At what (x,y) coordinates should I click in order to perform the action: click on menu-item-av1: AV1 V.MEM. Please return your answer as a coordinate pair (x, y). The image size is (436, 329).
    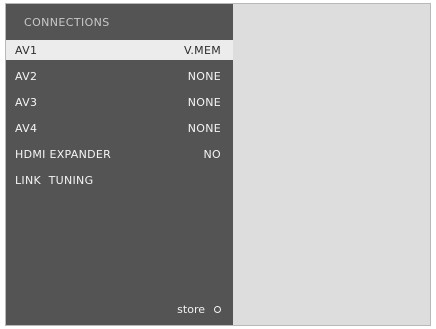
    Looking at the image, I should click on (119, 50).